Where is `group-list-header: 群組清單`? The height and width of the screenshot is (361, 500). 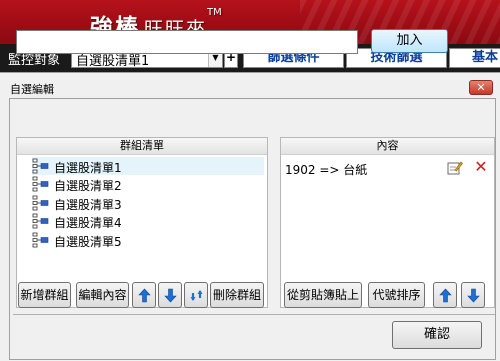 group-list-header: 群組清單 is located at coordinates (142, 146).